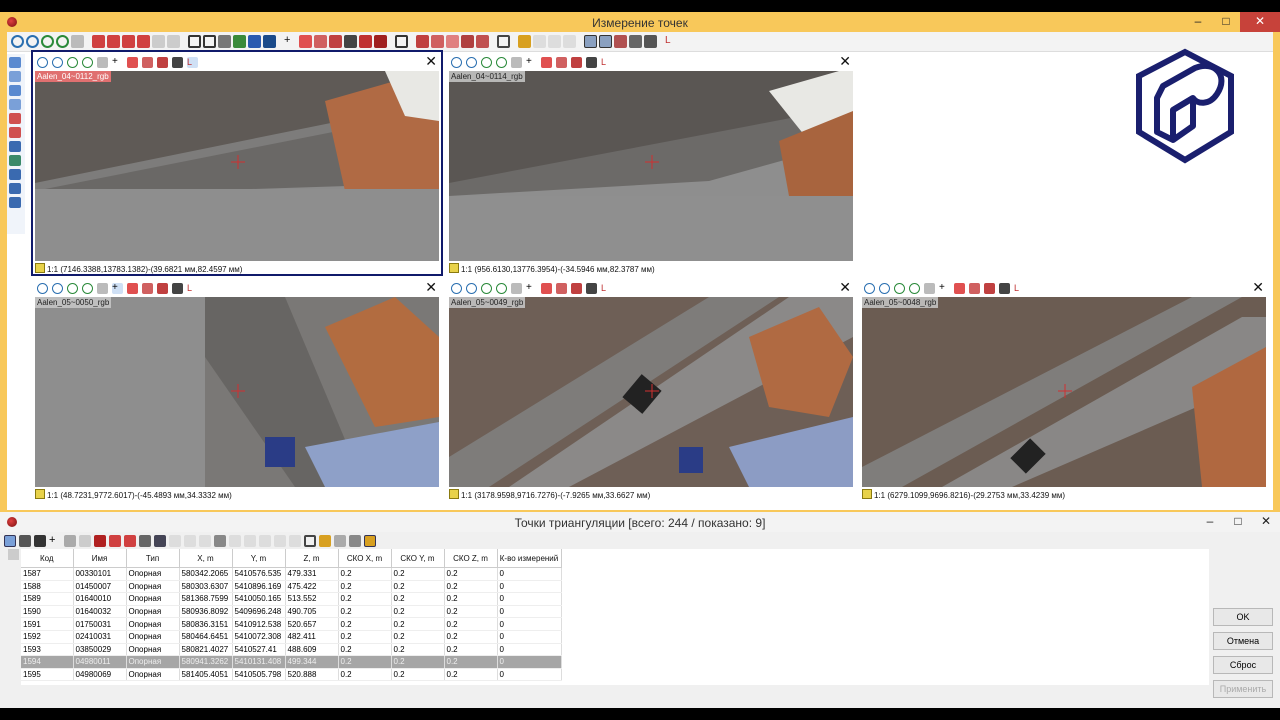 The width and height of the screenshot is (1280, 720). I want to click on aerial-image: Aalen_05~0049_rgb, so click(651, 392).